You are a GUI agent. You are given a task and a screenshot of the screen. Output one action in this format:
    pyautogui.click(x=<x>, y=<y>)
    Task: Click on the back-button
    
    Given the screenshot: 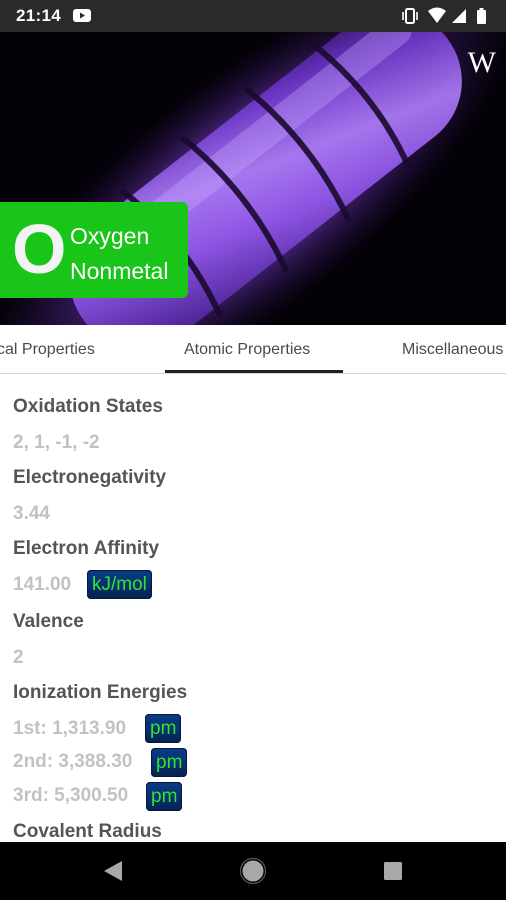 What is the action you would take?
    pyautogui.click(x=113, y=871)
    